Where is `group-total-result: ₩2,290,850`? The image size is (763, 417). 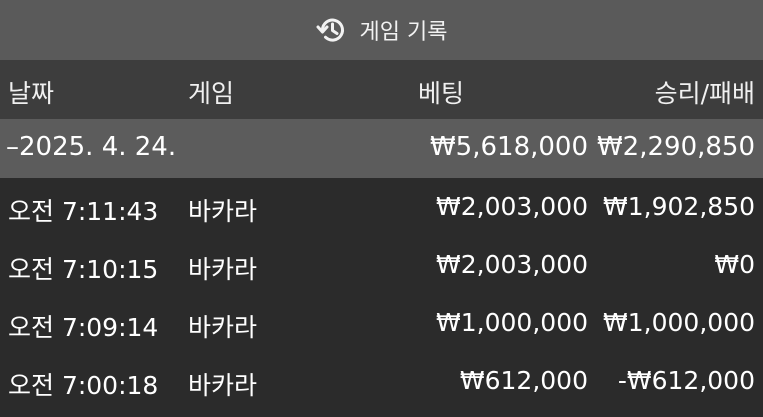
group-total-result: ₩2,290,850 is located at coordinates (675, 147).